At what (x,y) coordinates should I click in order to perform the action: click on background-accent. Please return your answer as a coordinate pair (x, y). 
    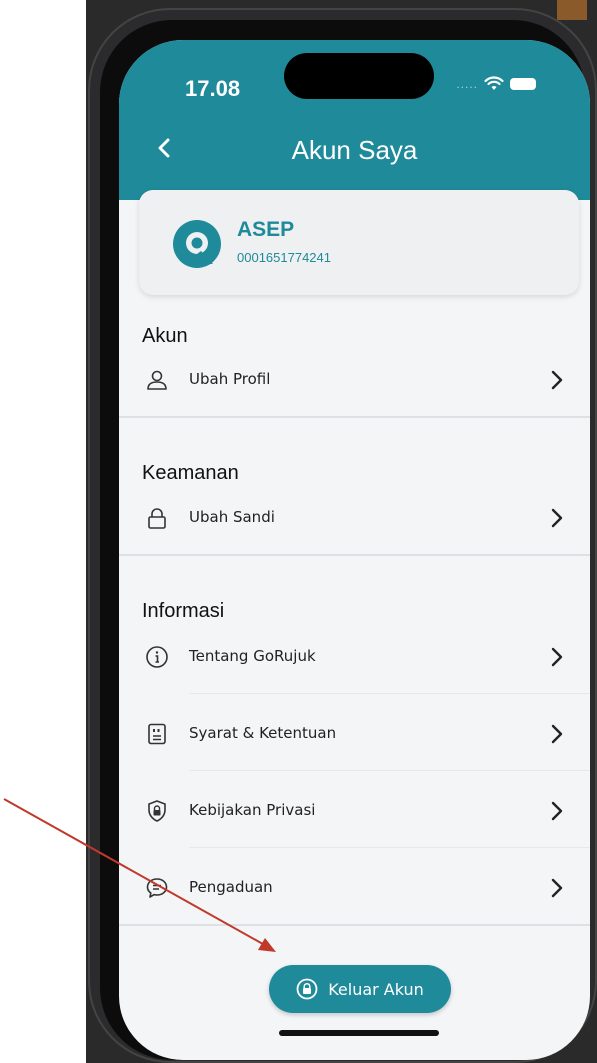
    Looking at the image, I should click on (572, 10).